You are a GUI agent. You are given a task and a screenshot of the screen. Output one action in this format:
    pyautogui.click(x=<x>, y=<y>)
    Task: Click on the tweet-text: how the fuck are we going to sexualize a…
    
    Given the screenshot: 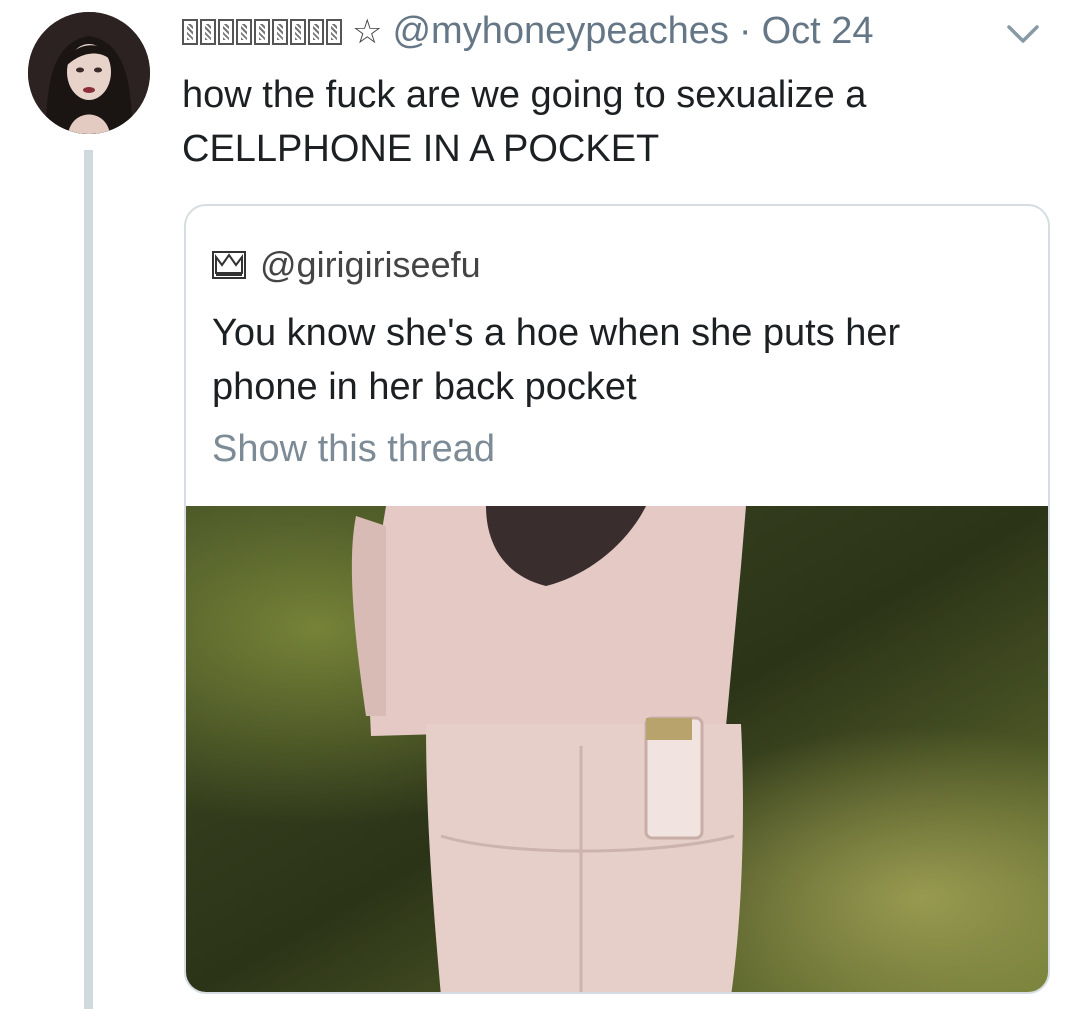 What is the action you would take?
    pyautogui.click(x=612, y=122)
    